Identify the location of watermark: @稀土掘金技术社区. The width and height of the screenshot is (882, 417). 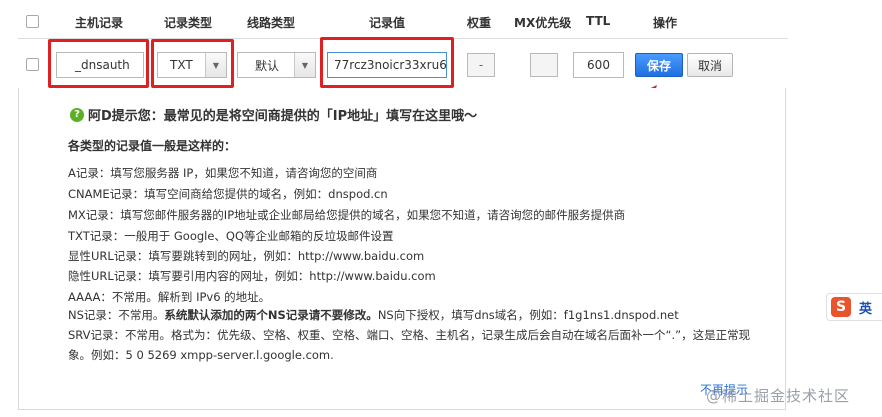
(778, 396).